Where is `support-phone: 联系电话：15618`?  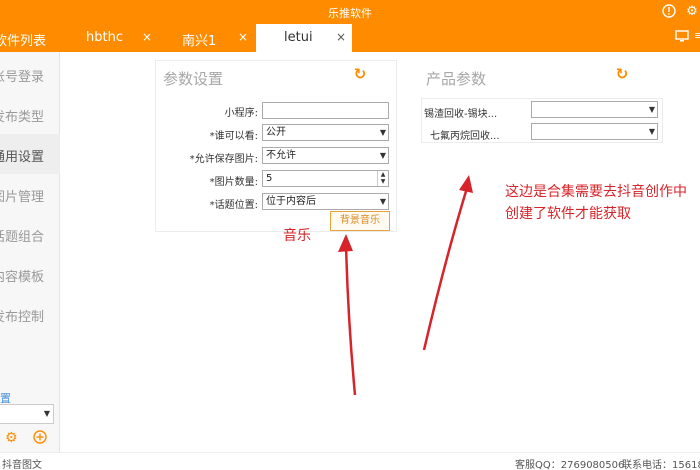
support-phone: 联系电话：15618 is located at coordinates (661, 465).